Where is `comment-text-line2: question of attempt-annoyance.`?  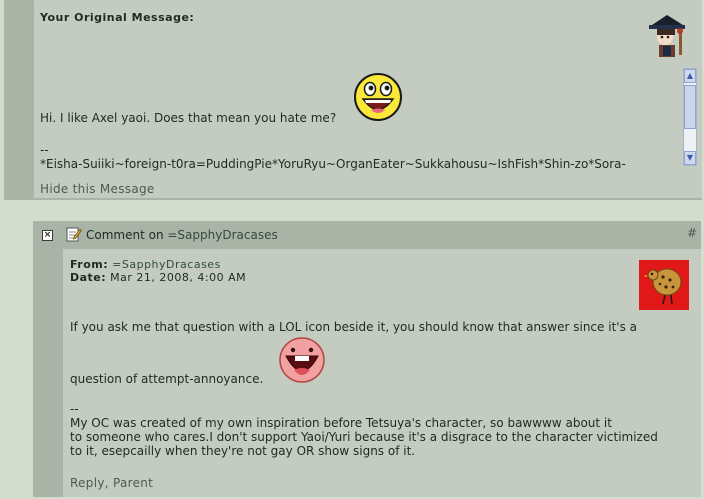
comment-text-line2: question of attempt-annoyance. is located at coordinates (167, 379).